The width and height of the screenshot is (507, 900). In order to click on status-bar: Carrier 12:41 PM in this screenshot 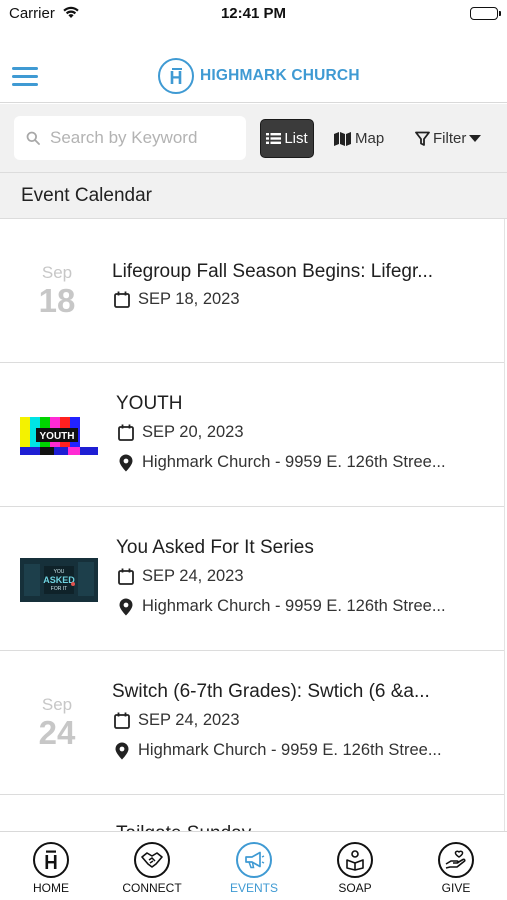, I will do `click(253, 15)`.